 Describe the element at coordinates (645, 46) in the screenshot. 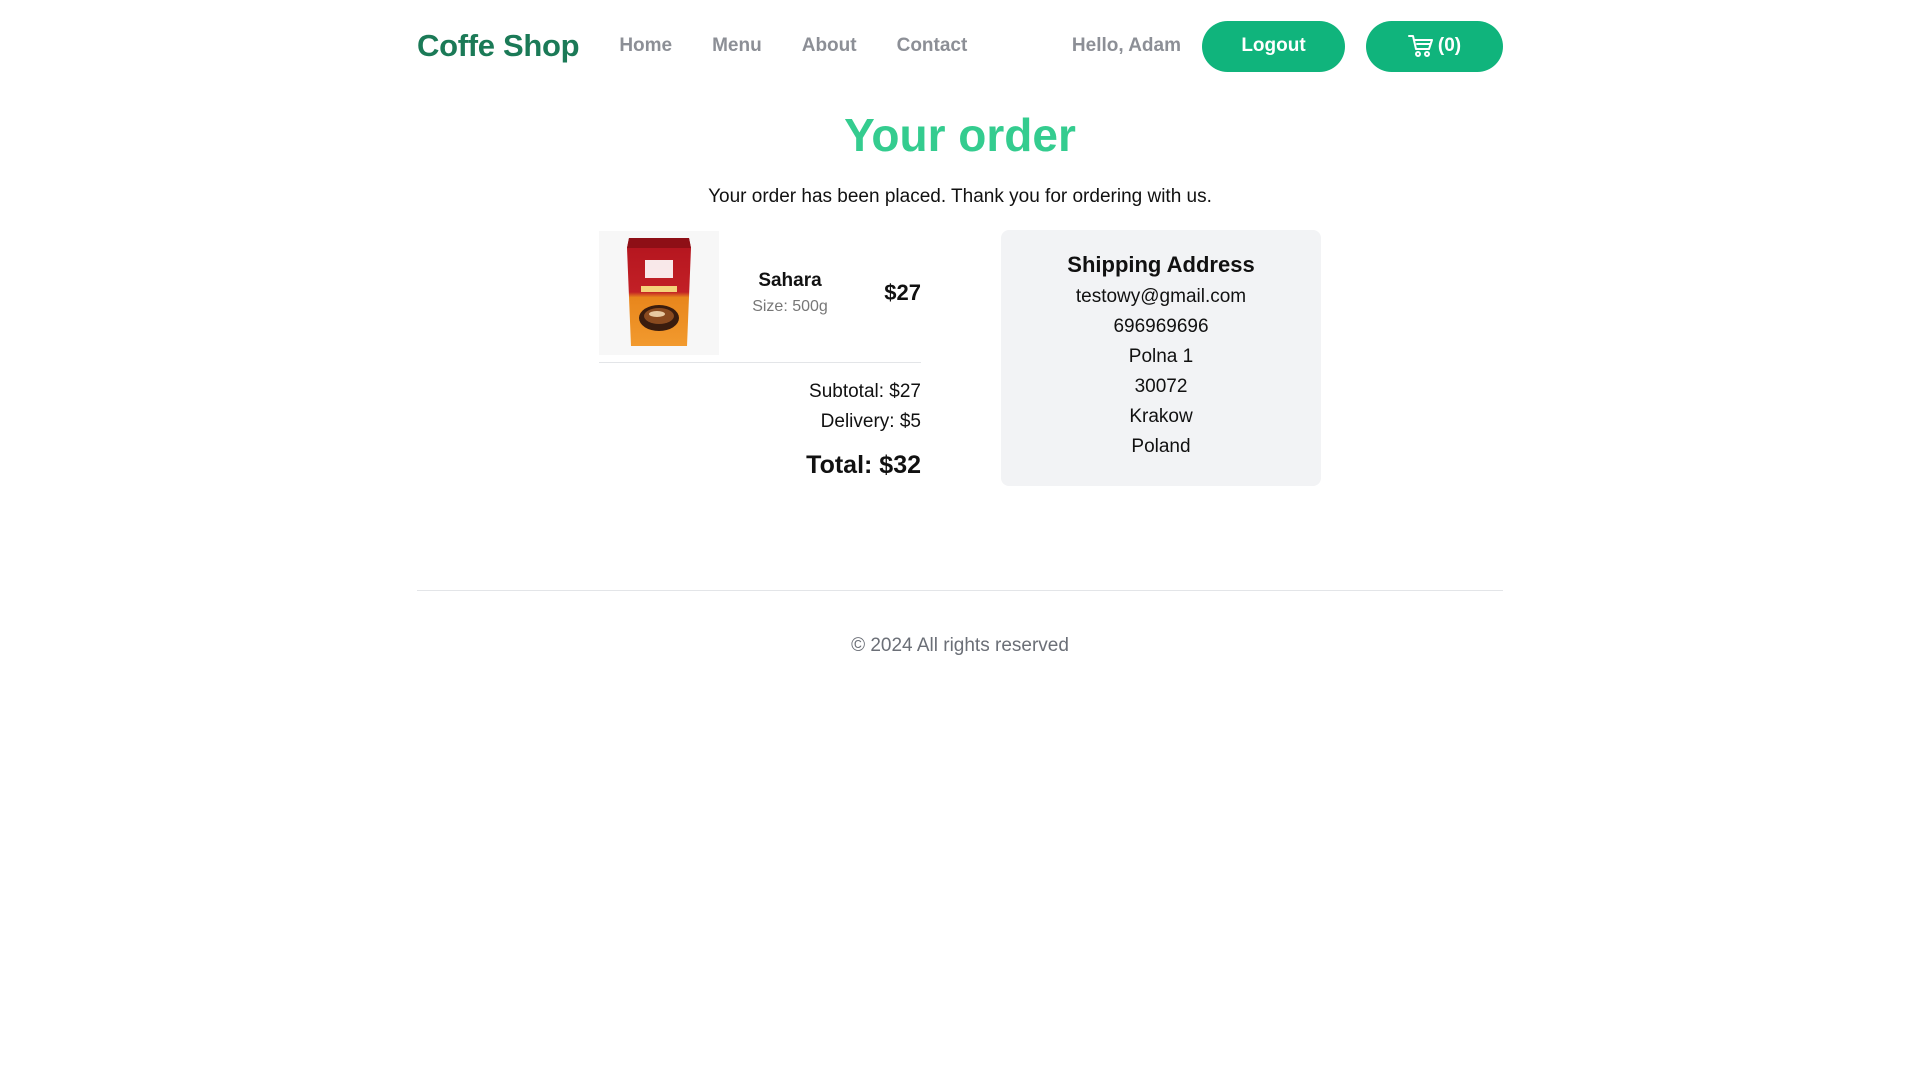

I see `nav-home-link: Home` at that location.